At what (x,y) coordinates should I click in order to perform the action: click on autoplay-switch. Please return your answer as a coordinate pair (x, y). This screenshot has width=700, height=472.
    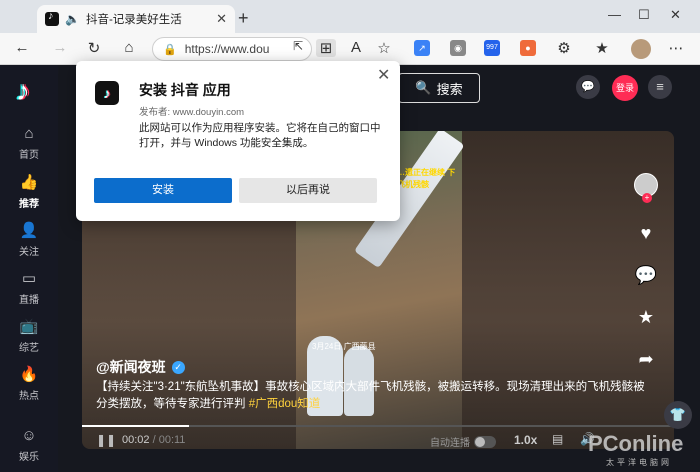
    Looking at the image, I should click on (485, 441).